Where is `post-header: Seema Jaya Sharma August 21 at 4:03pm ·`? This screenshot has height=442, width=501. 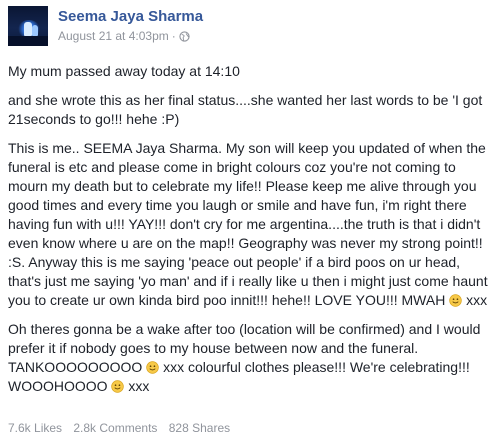 post-header: Seema Jaya Sharma August 21 at 4:03pm · is located at coordinates (248, 26).